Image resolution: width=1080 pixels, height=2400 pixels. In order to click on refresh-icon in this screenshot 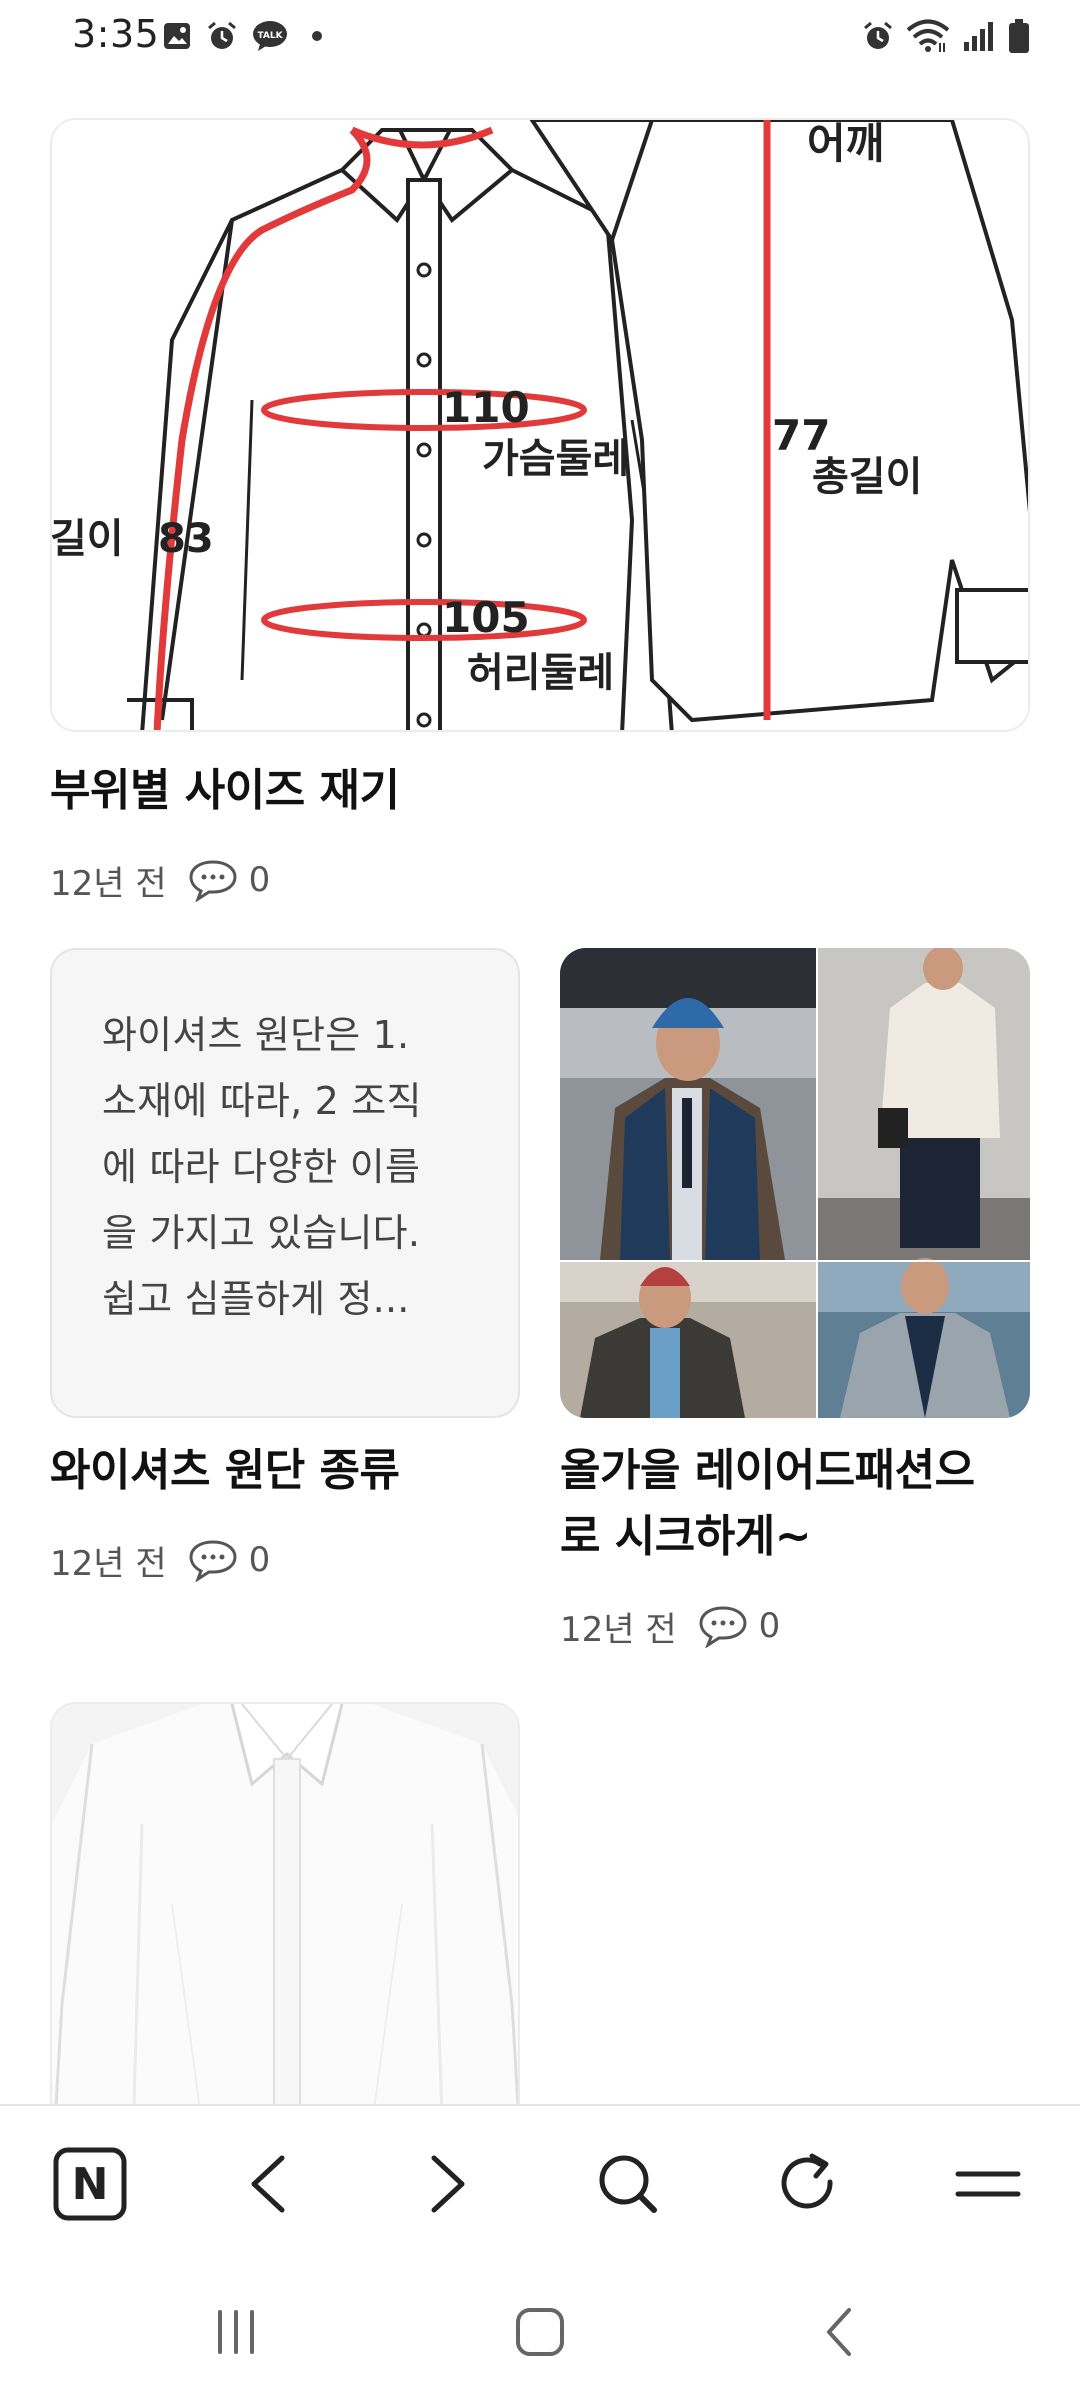, I will do `click(807, 2181)`.